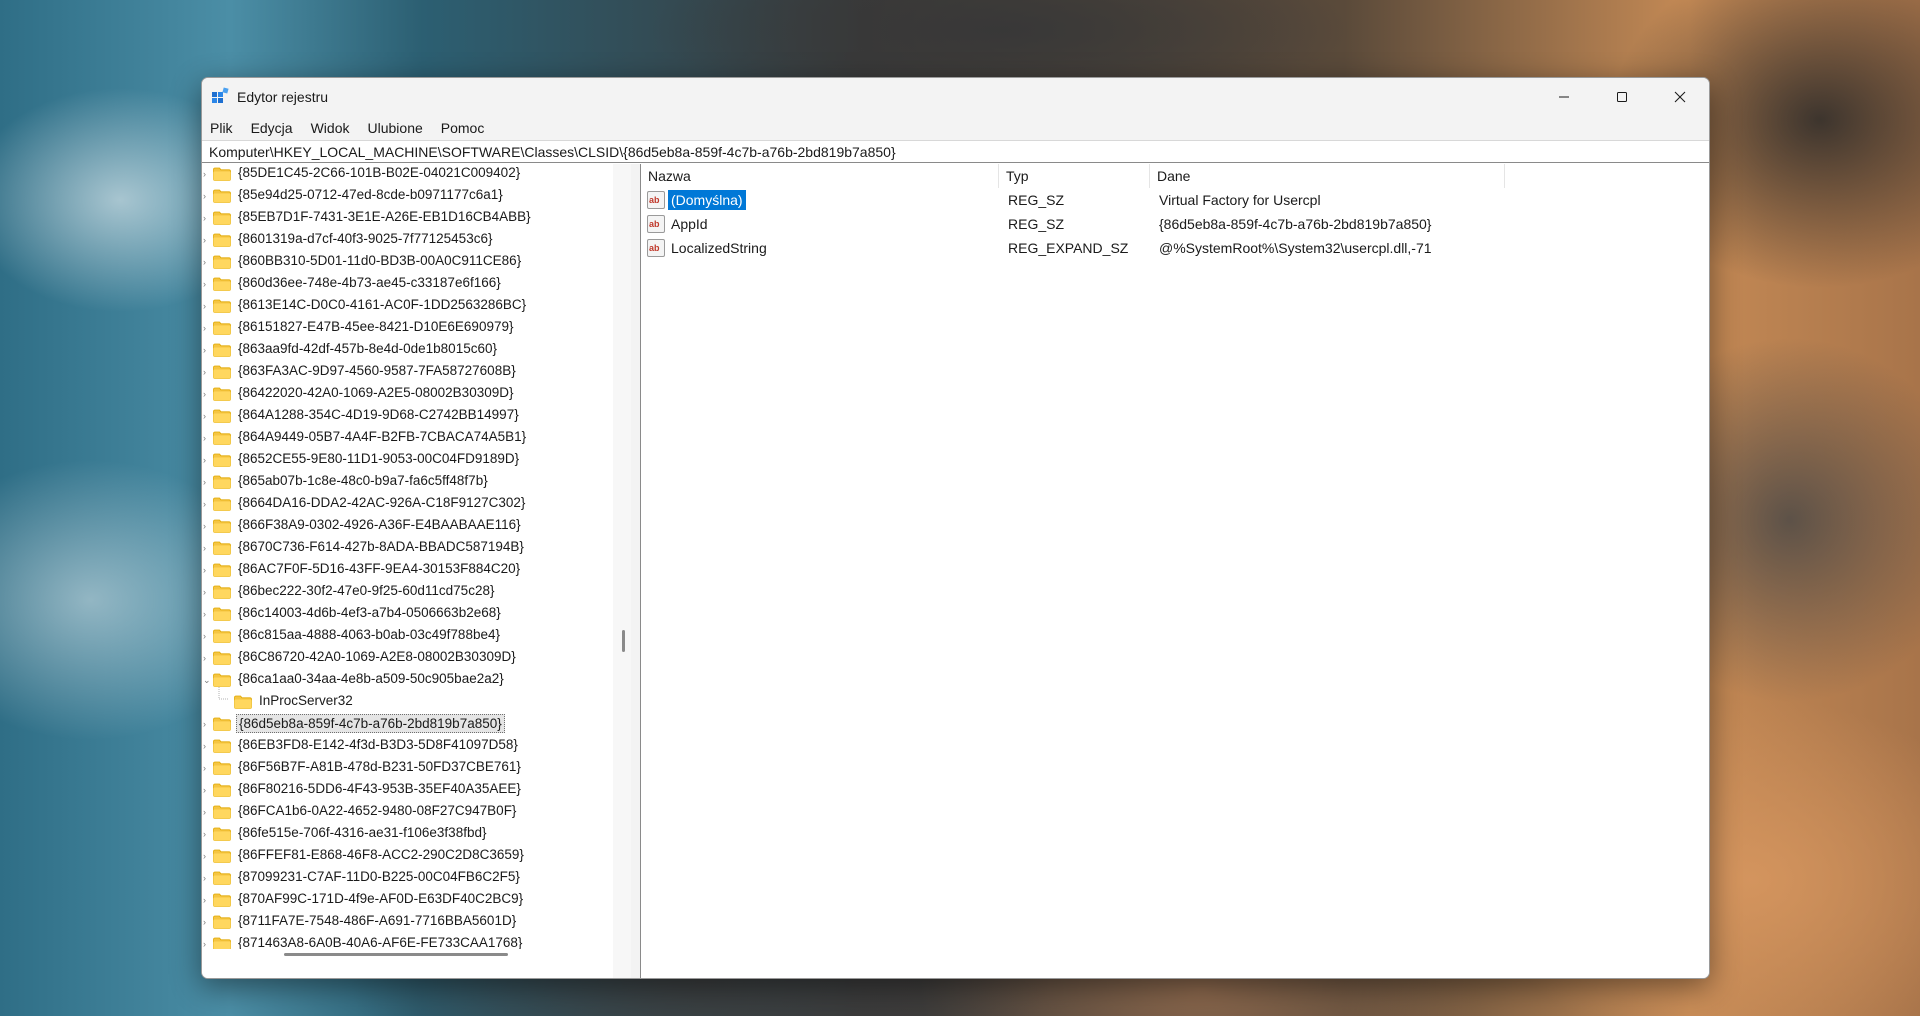  Describe the element at coordinates (1074, 176) in the screenshot. I see `column-header-type: Typ` at that location.